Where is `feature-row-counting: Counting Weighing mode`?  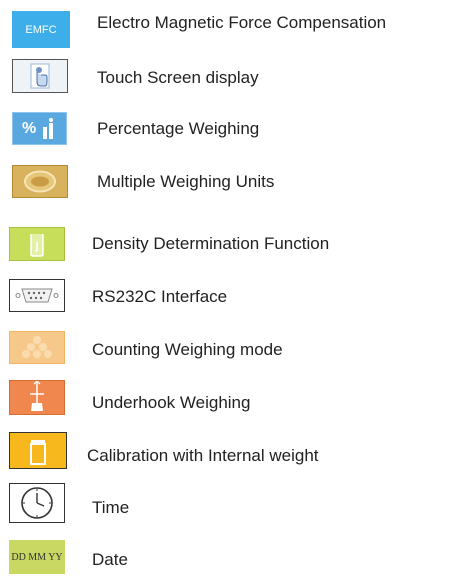 feature-row-counting: Counting Weighing mode is located at coordinates (235, 347).